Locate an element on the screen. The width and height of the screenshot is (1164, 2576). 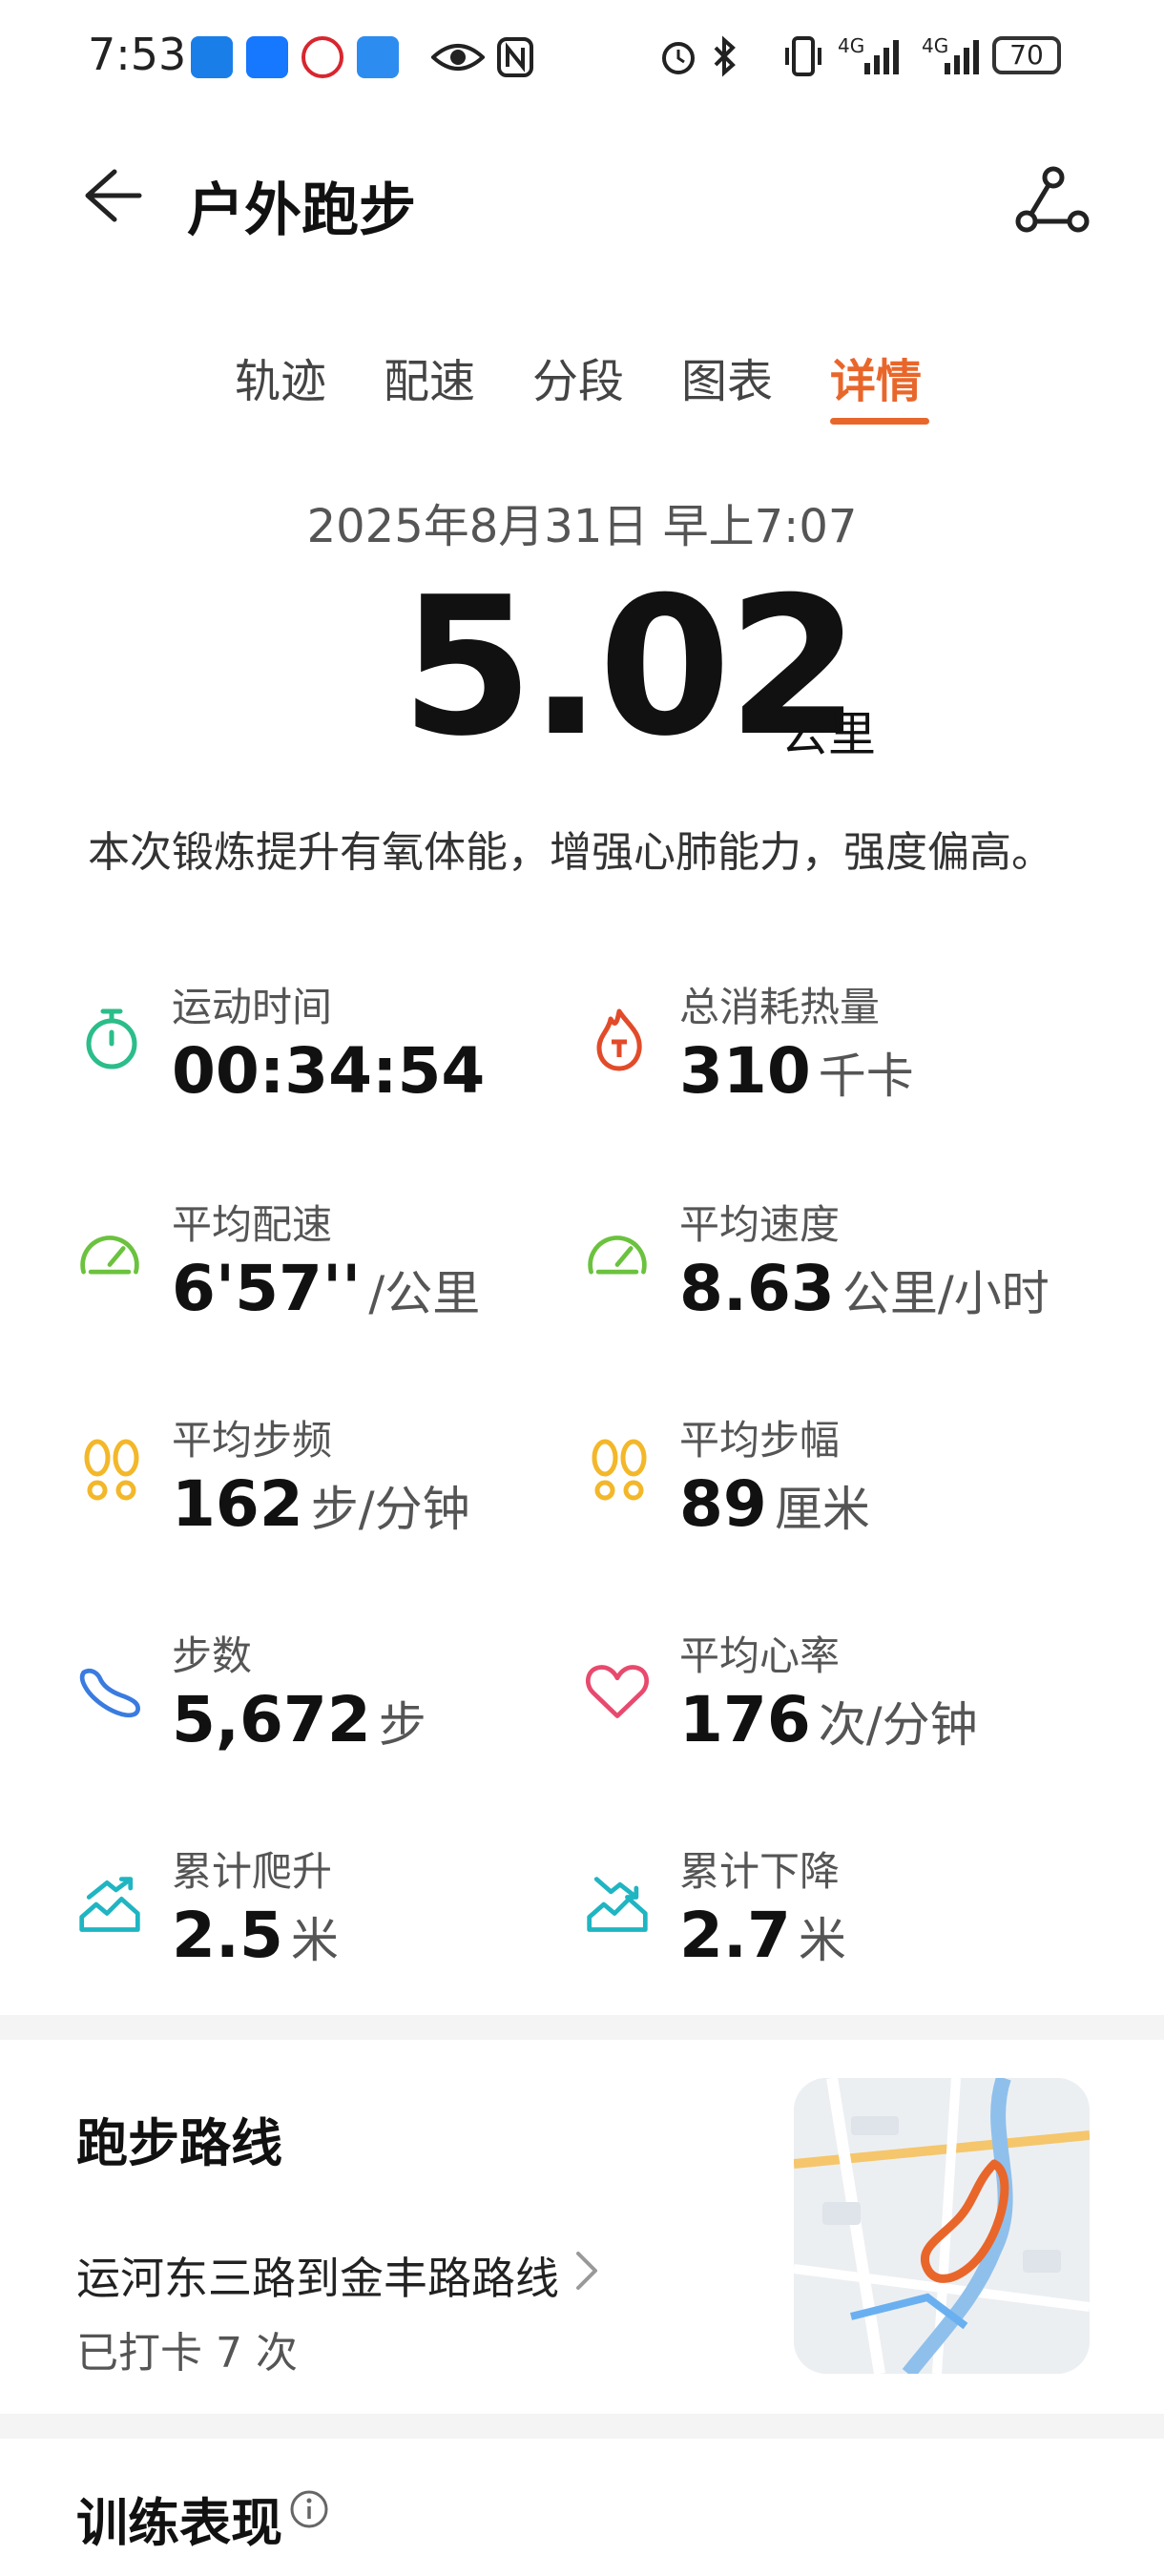
metric-value-duration: 00:34:54 is located at coordinates (328, 1071).